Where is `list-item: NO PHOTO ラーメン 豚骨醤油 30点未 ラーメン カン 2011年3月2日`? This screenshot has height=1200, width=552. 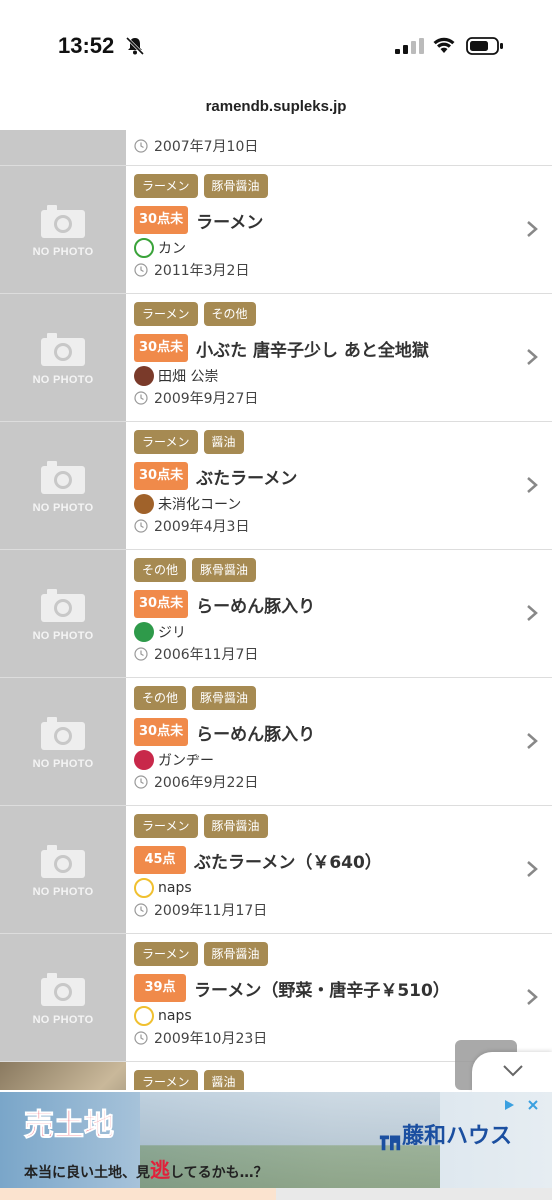 list-item: NO PHOTO ラーメン 豚骨醤油 30点未 ラーメン カン 2011年3月2日 is located at coordinates (276, 230).